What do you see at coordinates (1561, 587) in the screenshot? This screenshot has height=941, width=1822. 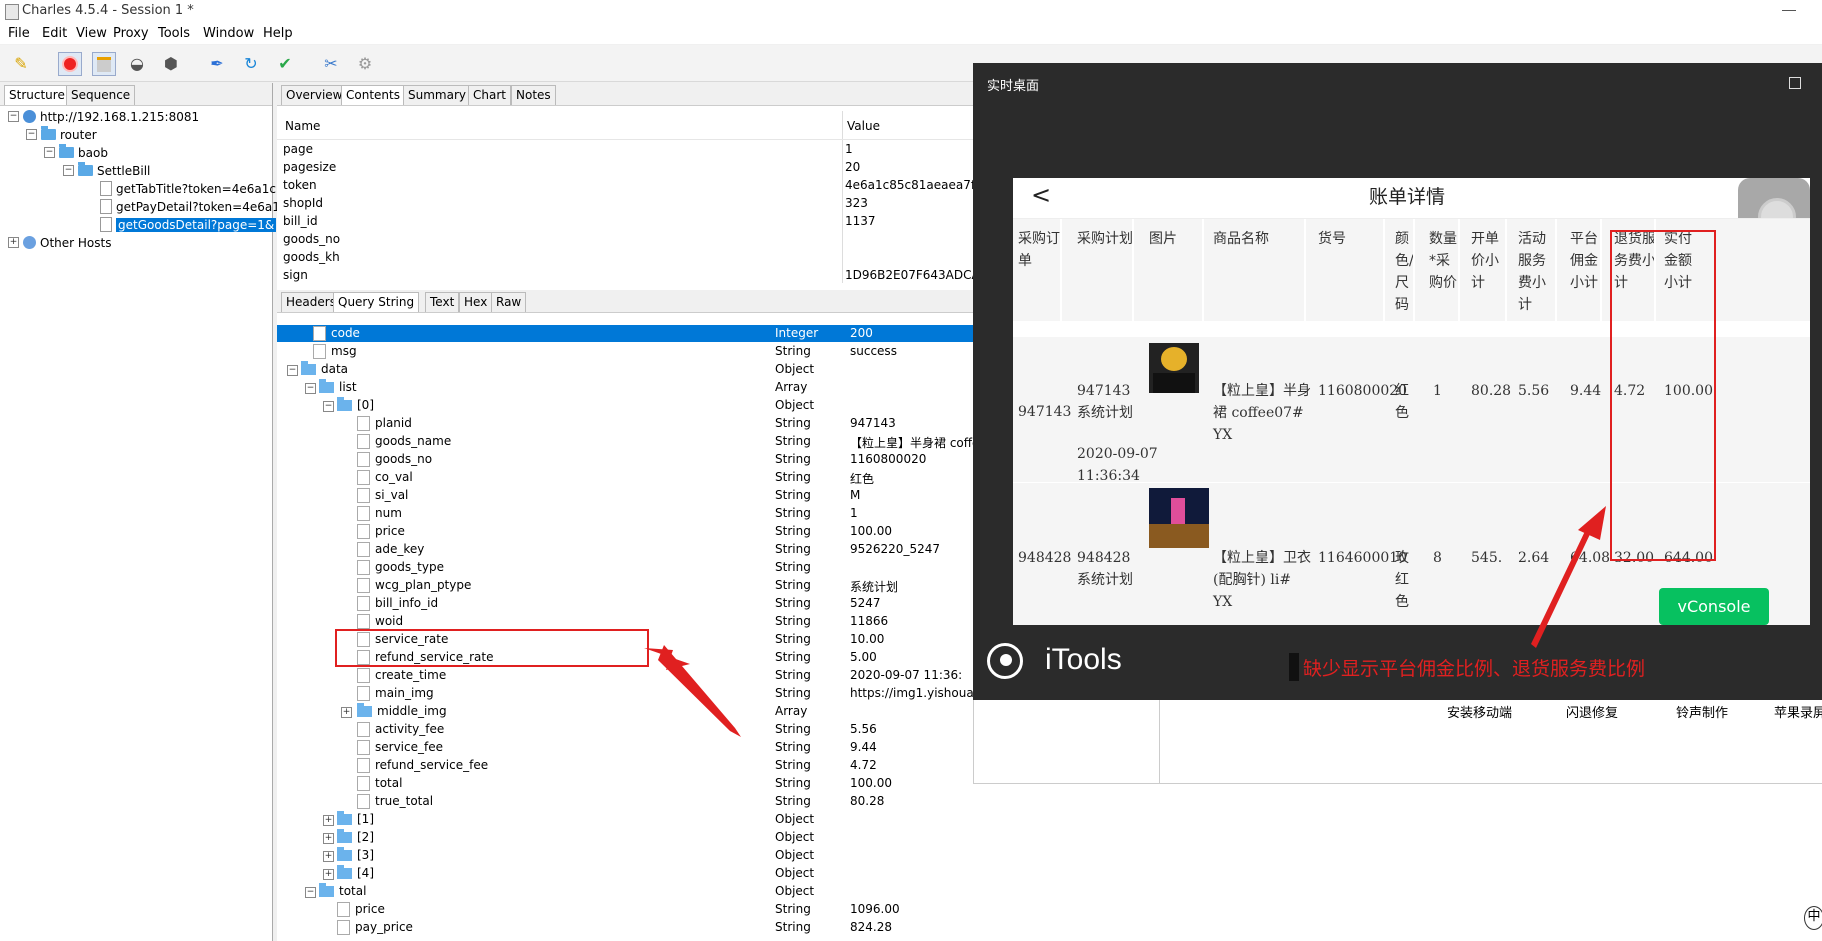 I see `arrow-right-shaft` at bounding box center [1561, 587].